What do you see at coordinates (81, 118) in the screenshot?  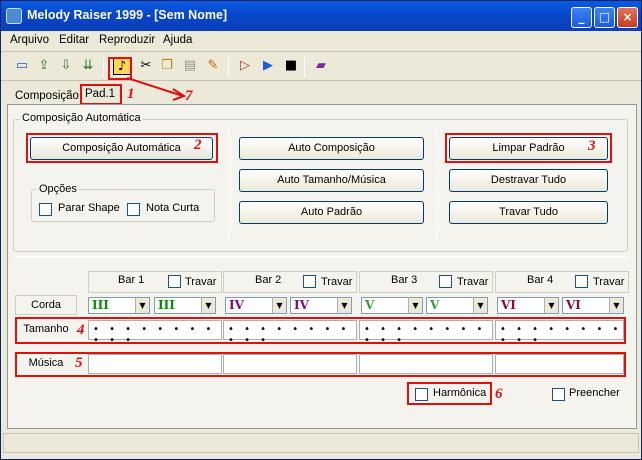 I see `group-title: Composição Automática` at bounding box center [81, 118].